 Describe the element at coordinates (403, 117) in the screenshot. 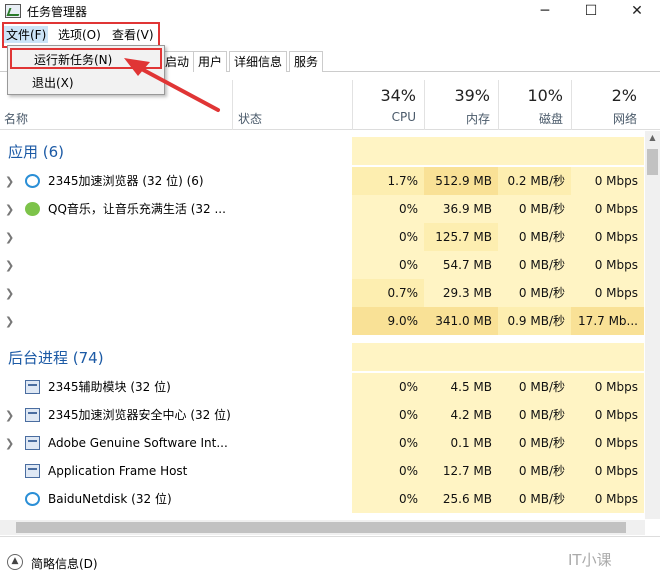

I see `cpu-label: CPU` at that location.